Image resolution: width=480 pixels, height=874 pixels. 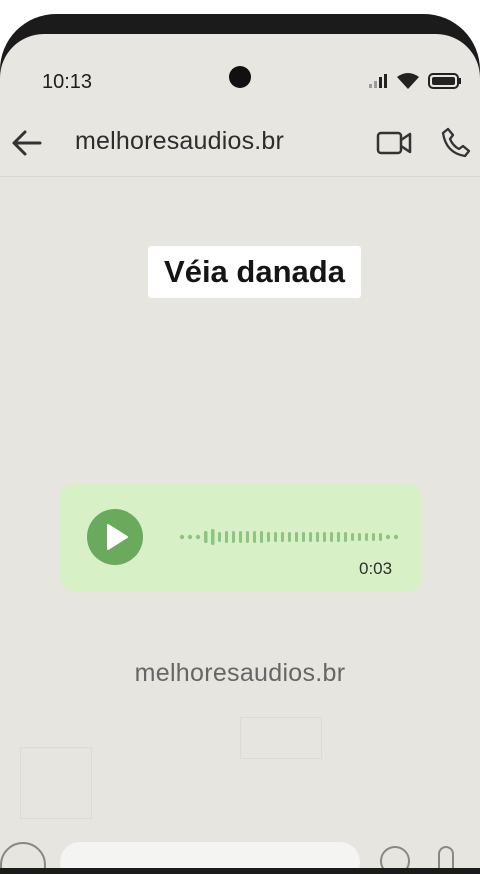 I want to click on message-input, so click(x=210, y=855).